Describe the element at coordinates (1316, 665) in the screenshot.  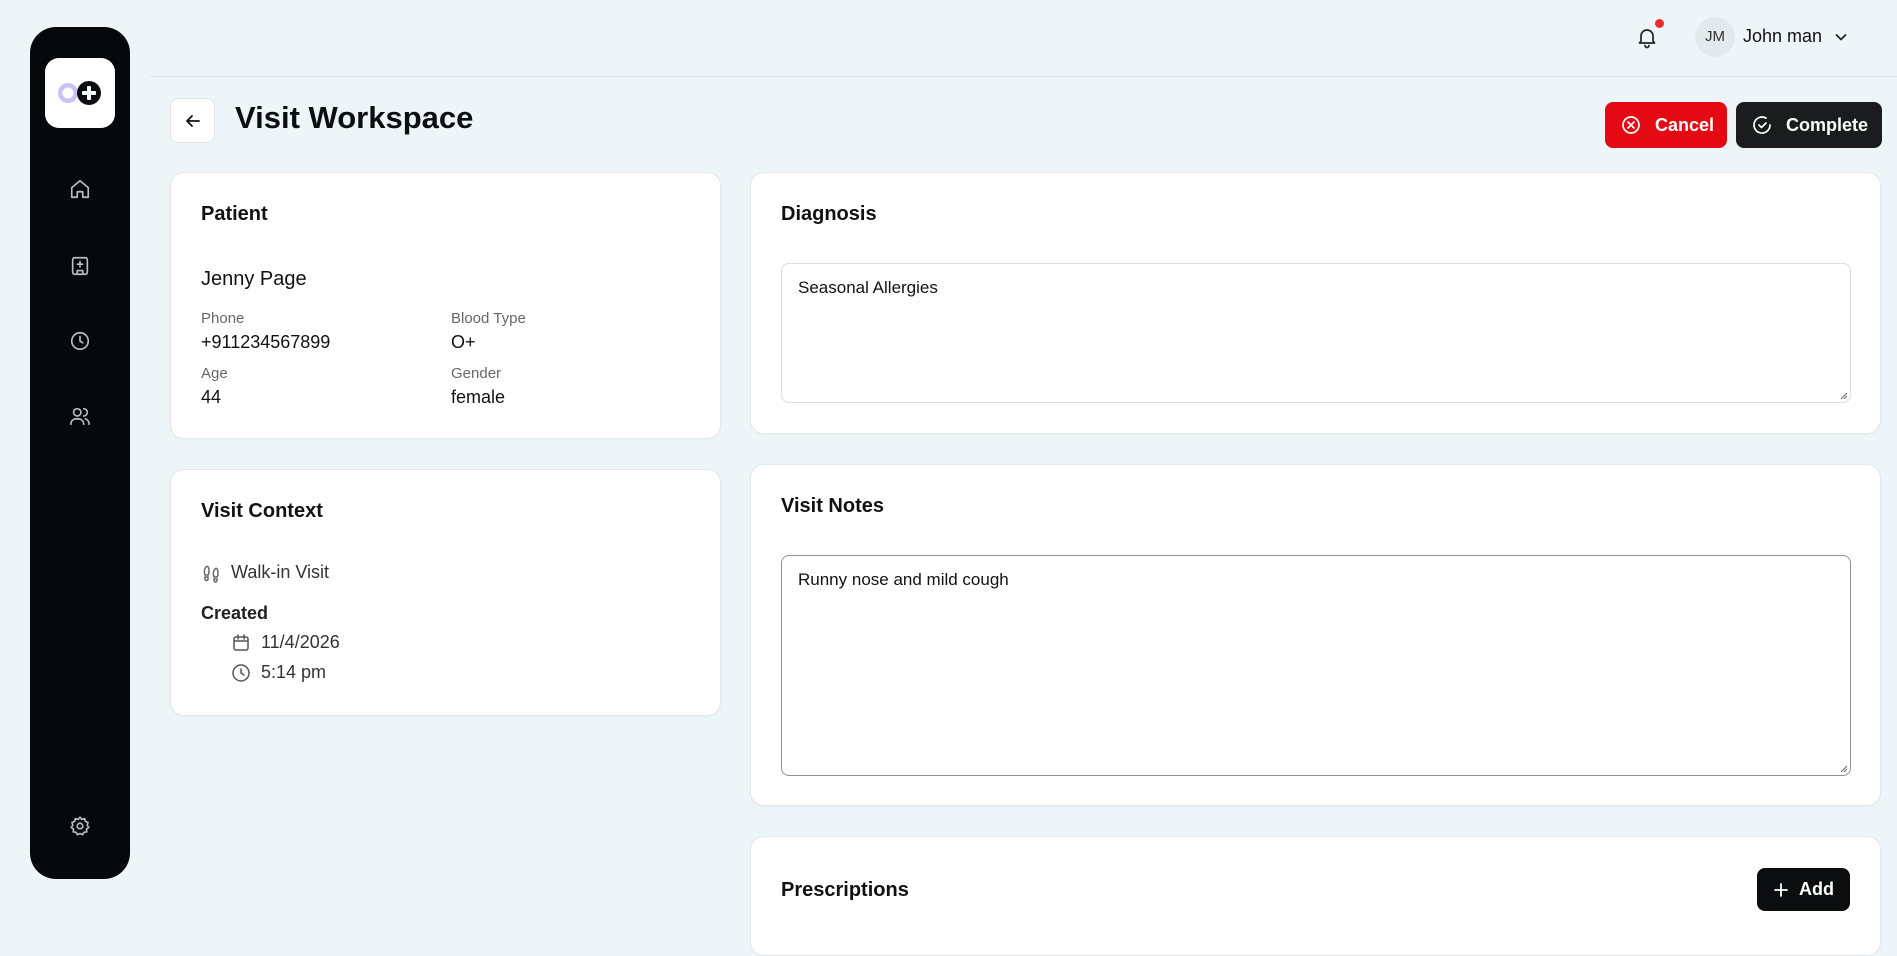
I see `visit-notes-textarea: Runny nose and mild cough` at that location.